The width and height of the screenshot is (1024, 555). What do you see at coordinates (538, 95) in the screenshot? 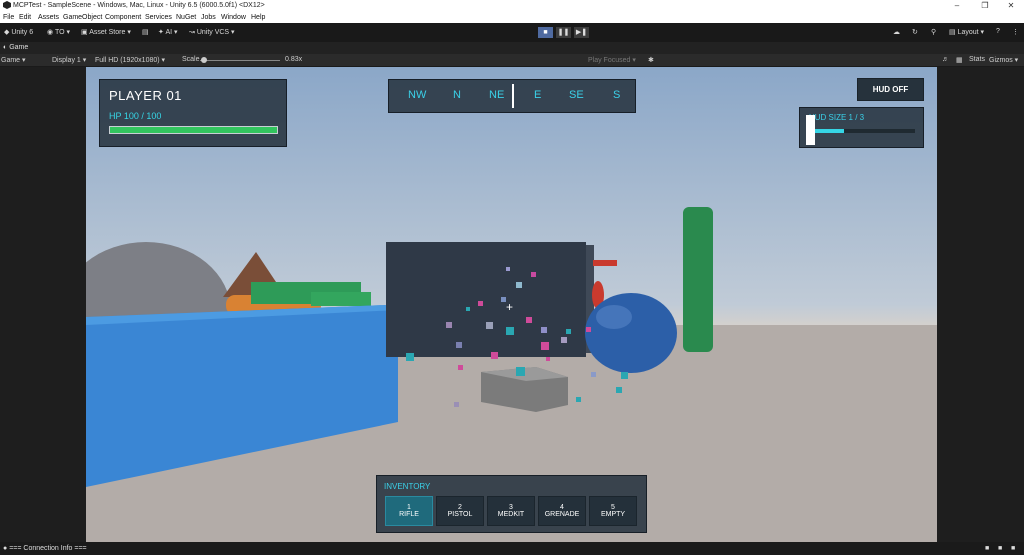
I see `compass-e: E` at bounding box center [538, 95].